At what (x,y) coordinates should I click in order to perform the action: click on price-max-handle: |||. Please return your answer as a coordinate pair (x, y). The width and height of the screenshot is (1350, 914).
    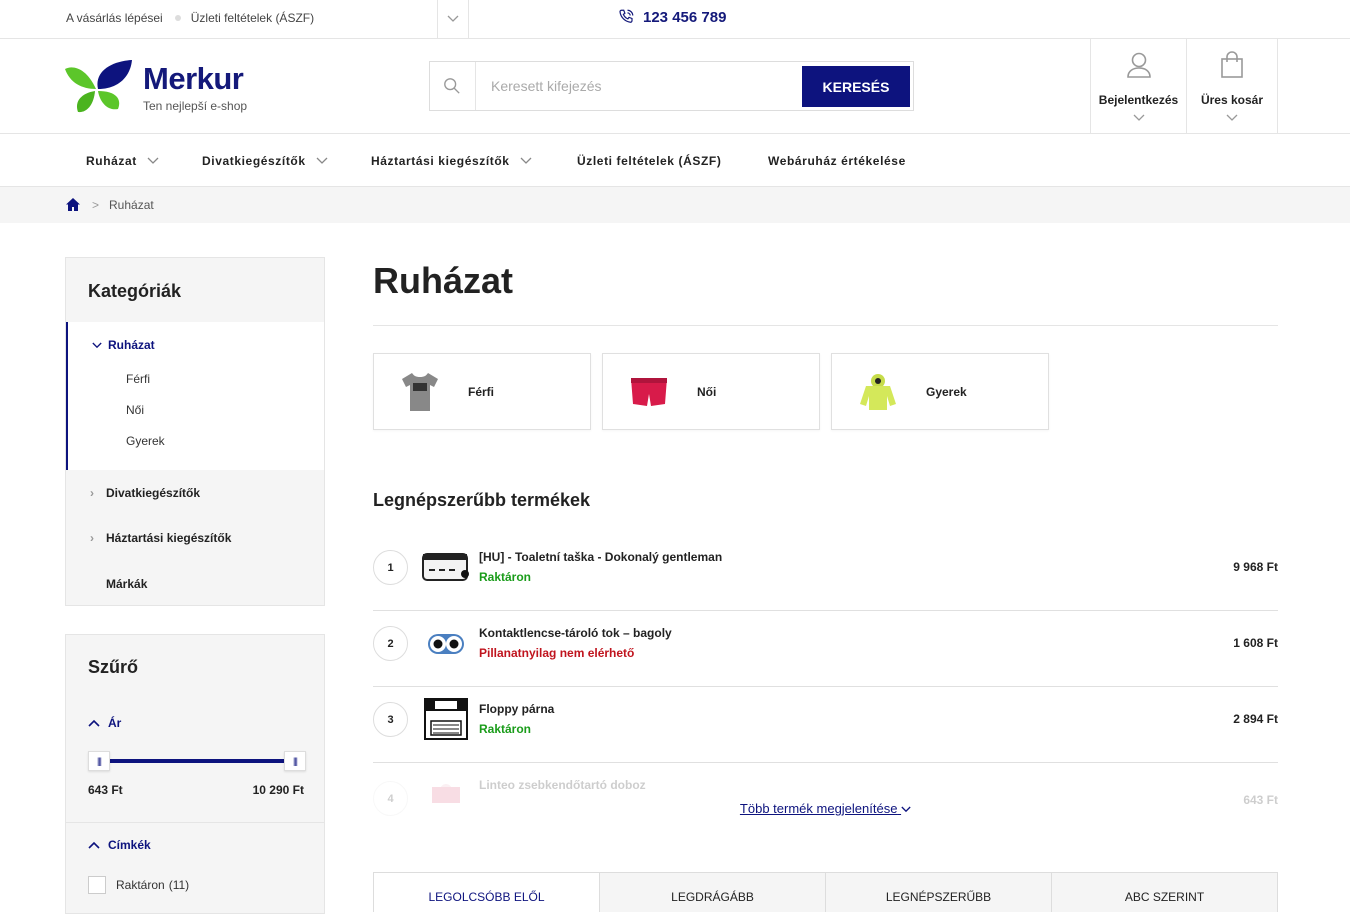
    Looking at the image, I should click on (295, 761).